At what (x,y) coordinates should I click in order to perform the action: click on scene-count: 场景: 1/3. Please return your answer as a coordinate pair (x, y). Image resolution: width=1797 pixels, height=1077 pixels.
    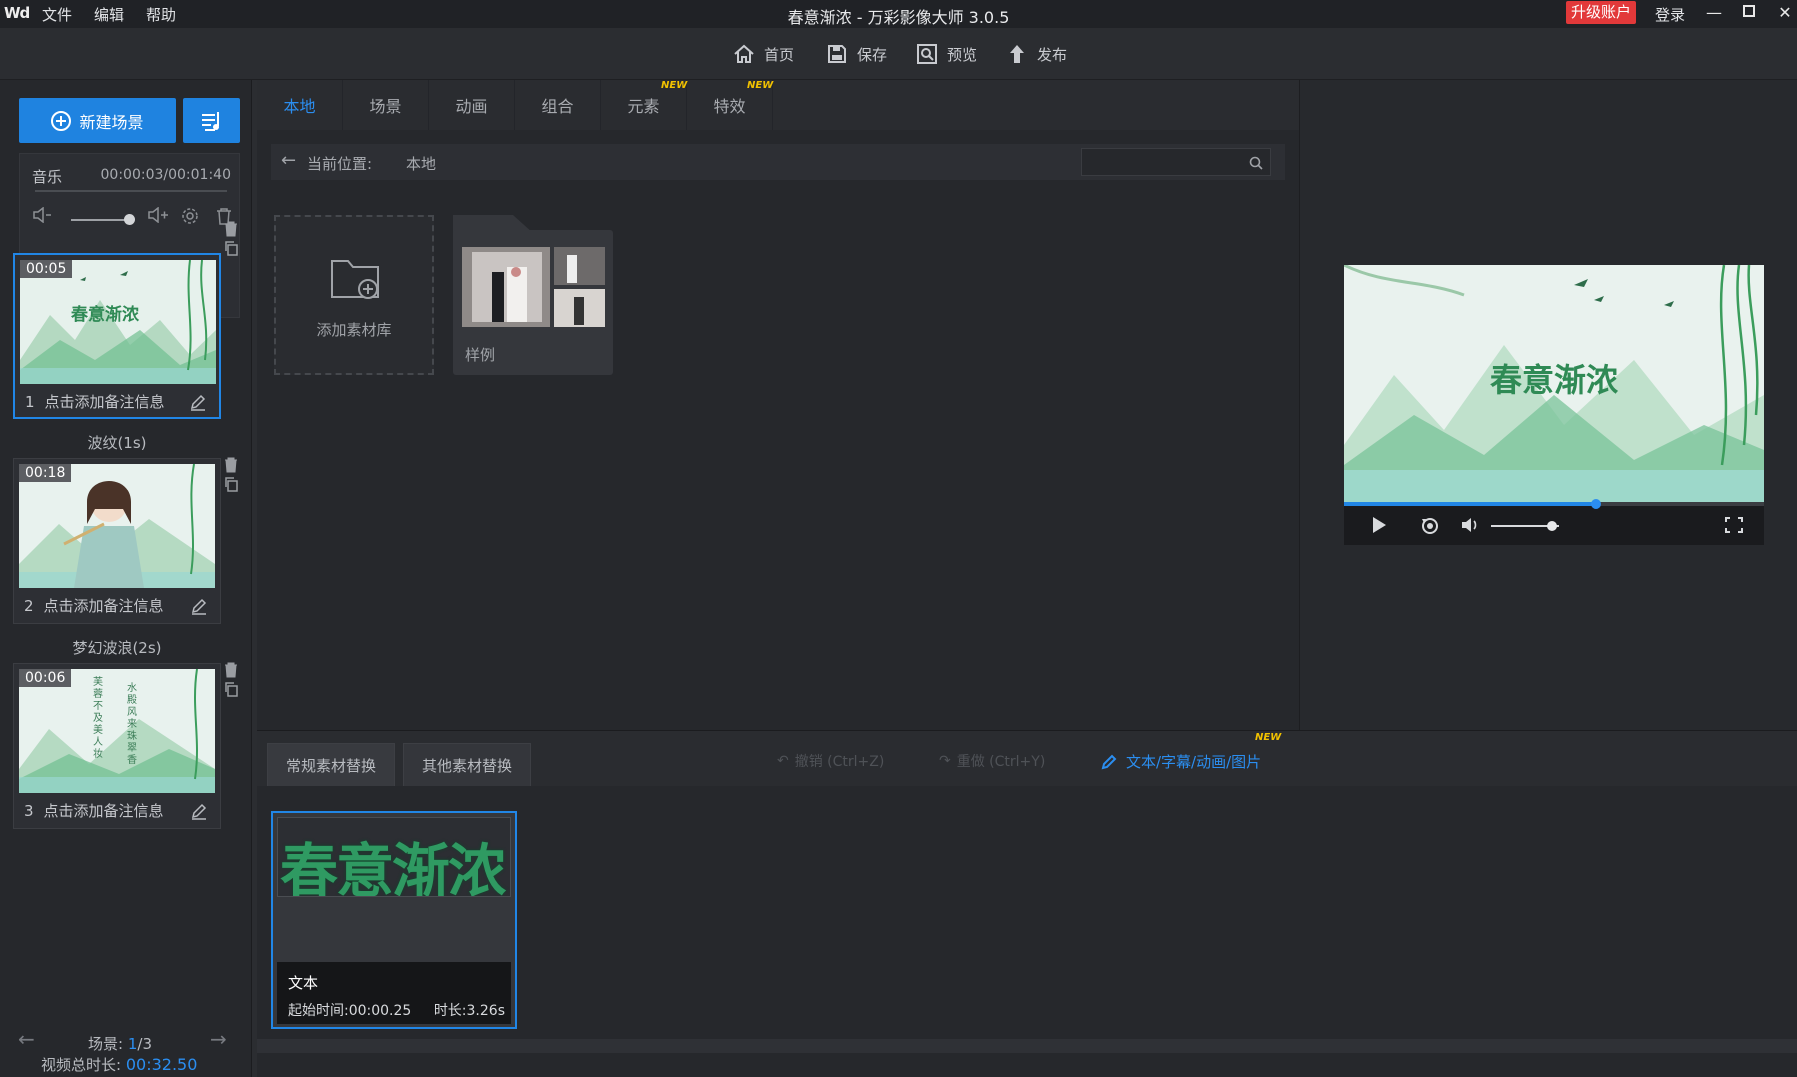
    Looking at the image, I should click on (120, 1043).